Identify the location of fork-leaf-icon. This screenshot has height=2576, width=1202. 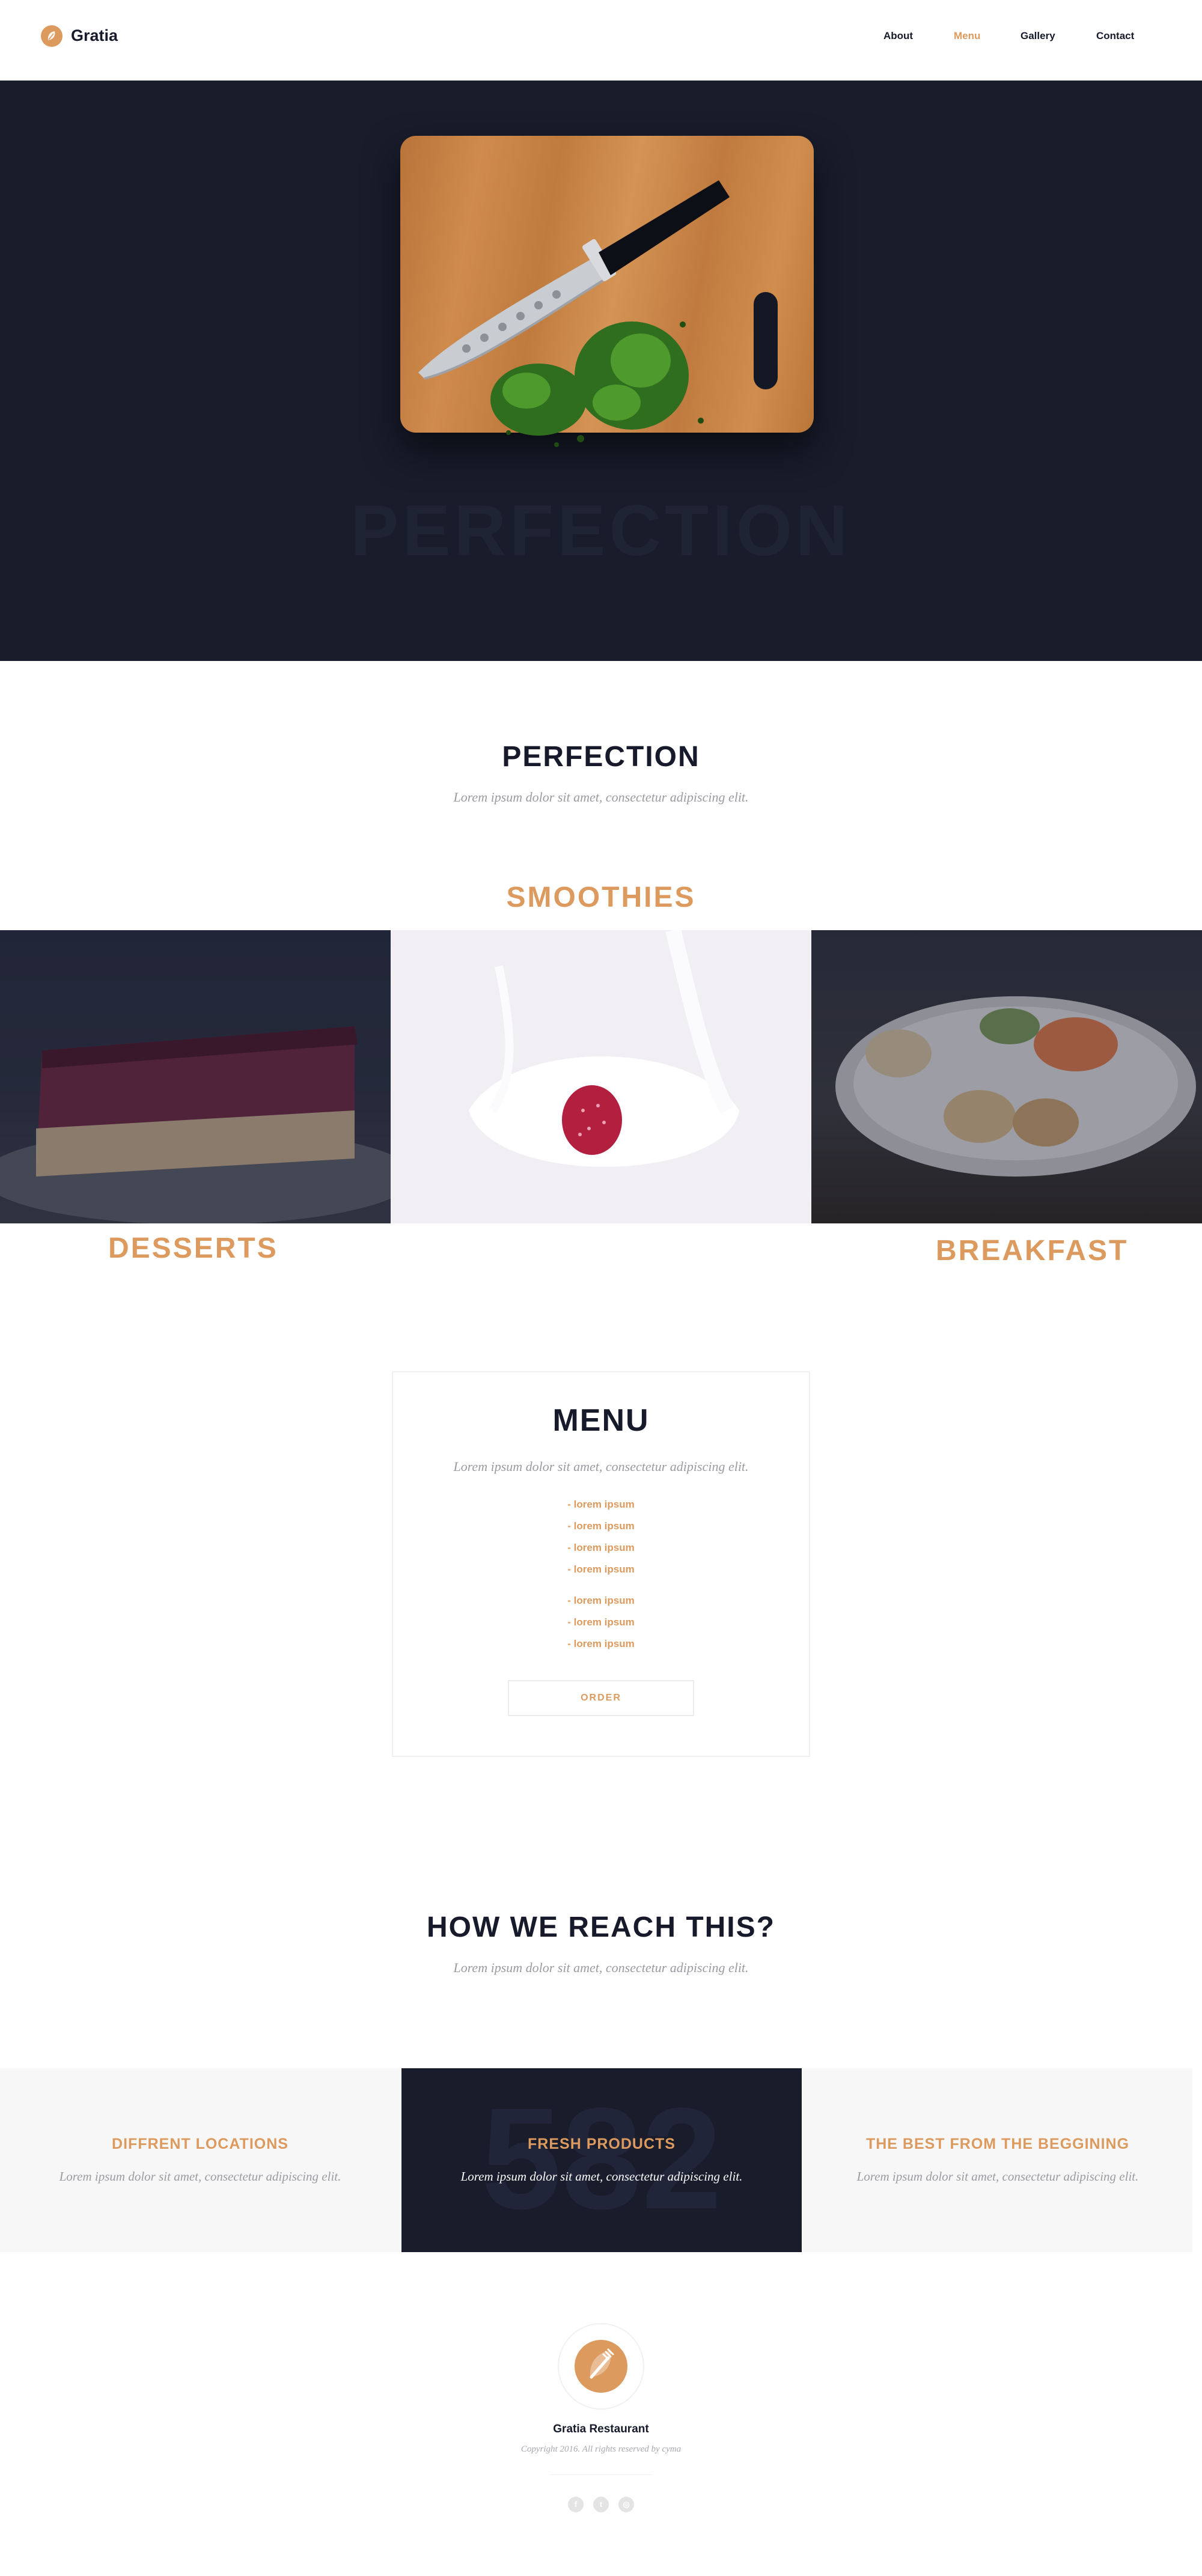
(601, 2366).